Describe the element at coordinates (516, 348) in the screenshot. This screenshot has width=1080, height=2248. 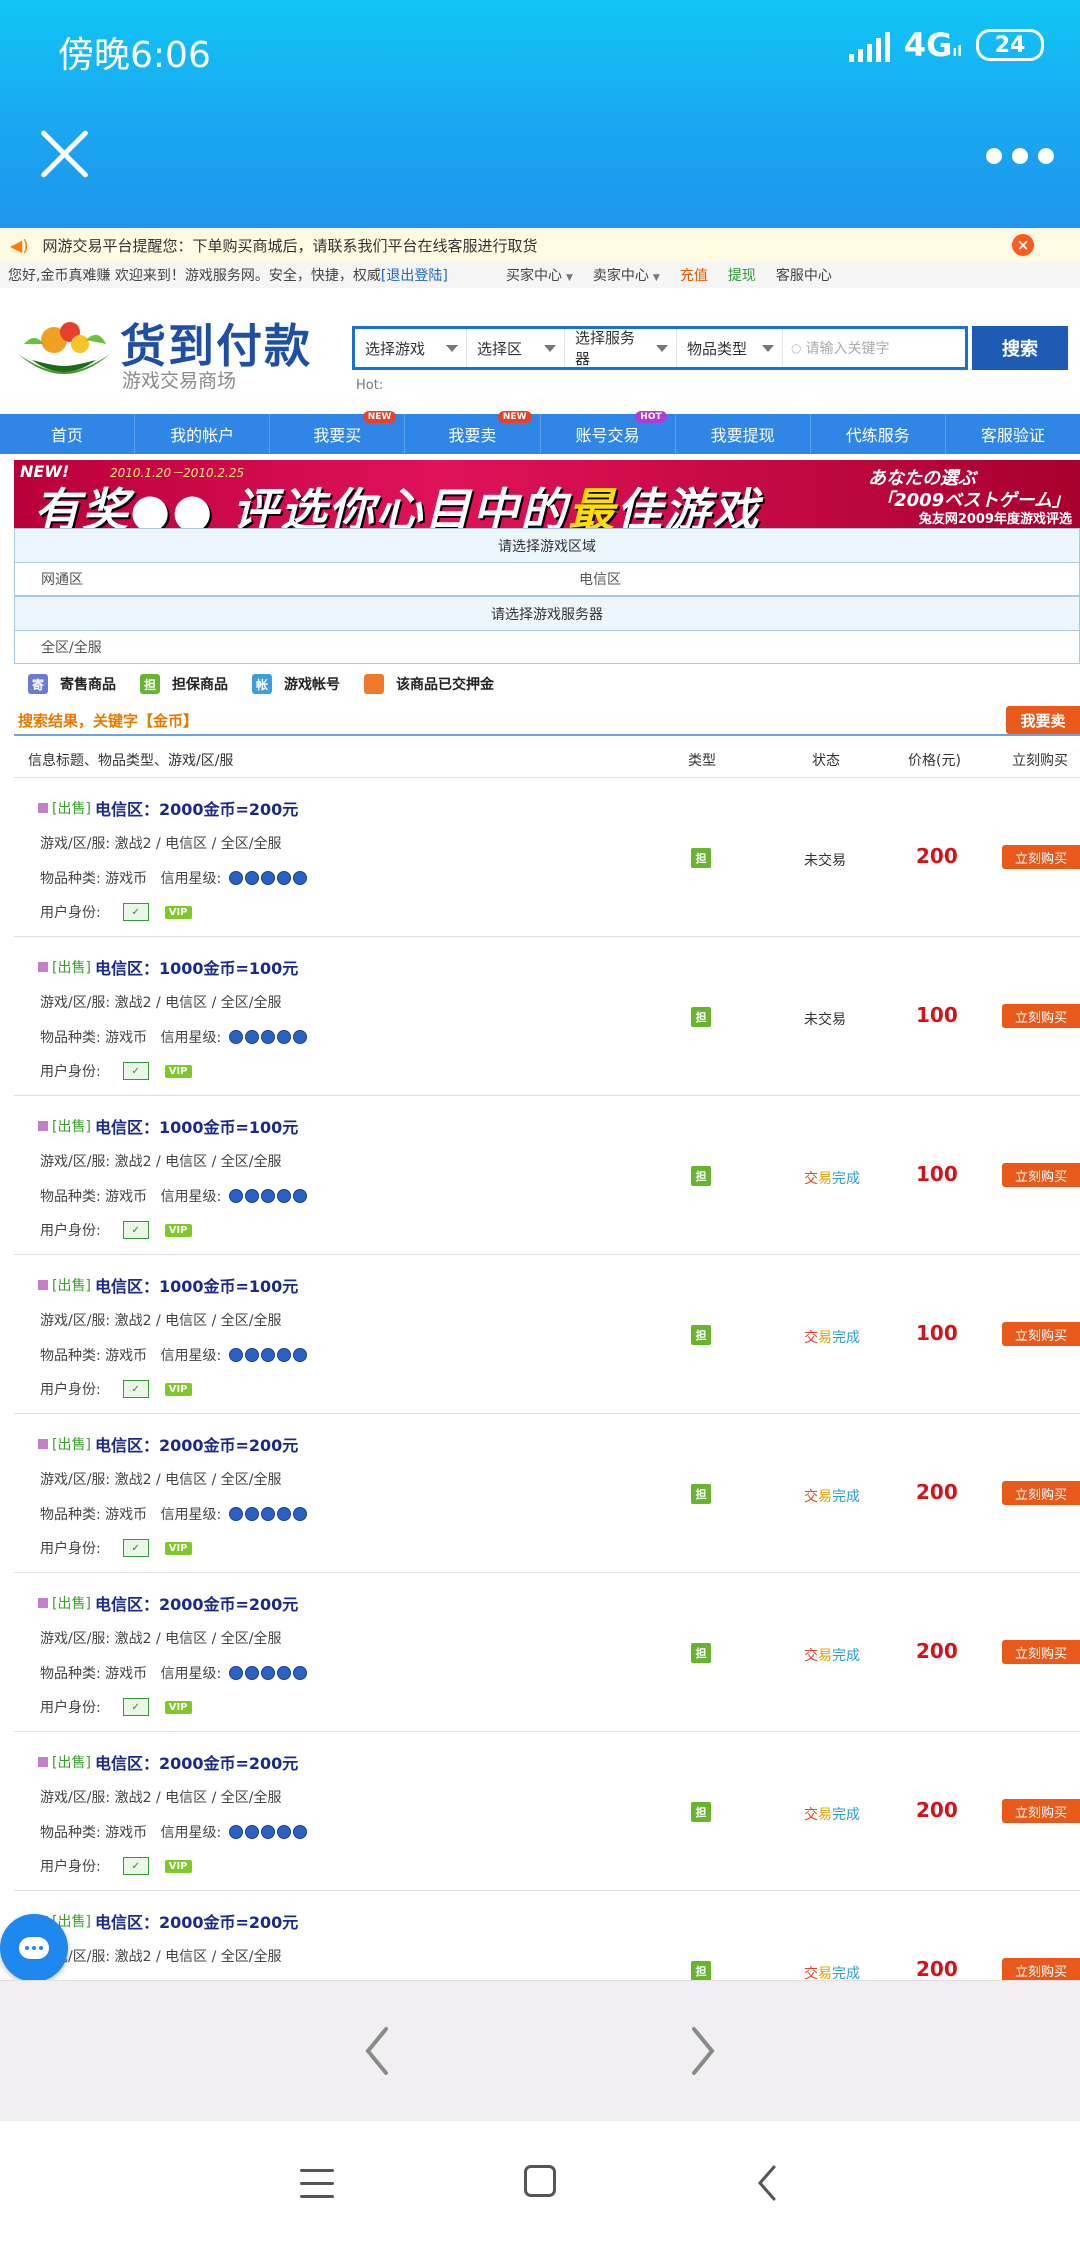
I see `select-zone: 选择区` at that location.